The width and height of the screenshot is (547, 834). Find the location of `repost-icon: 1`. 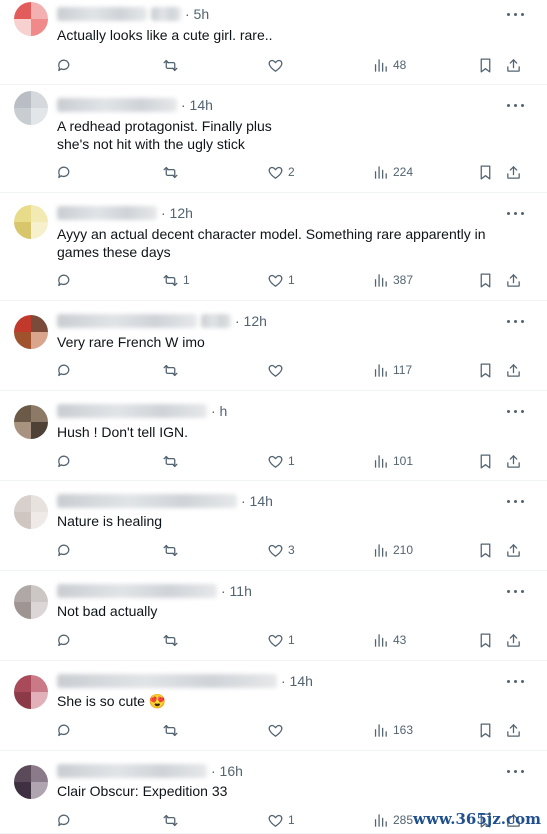

repost-icon: 1 is located at coordinates (176, 280).